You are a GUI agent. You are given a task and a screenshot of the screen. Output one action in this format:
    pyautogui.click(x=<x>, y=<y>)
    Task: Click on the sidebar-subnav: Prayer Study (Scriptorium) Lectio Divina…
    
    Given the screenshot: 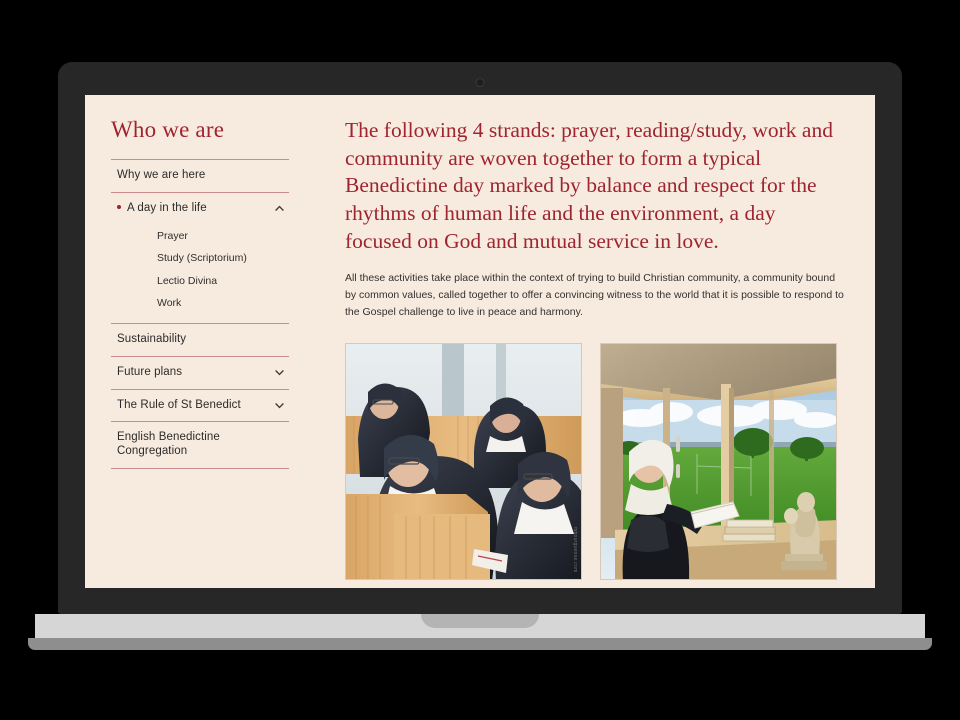 What is the action you would take?
    pyautogui.click(x=200, y=274)
    